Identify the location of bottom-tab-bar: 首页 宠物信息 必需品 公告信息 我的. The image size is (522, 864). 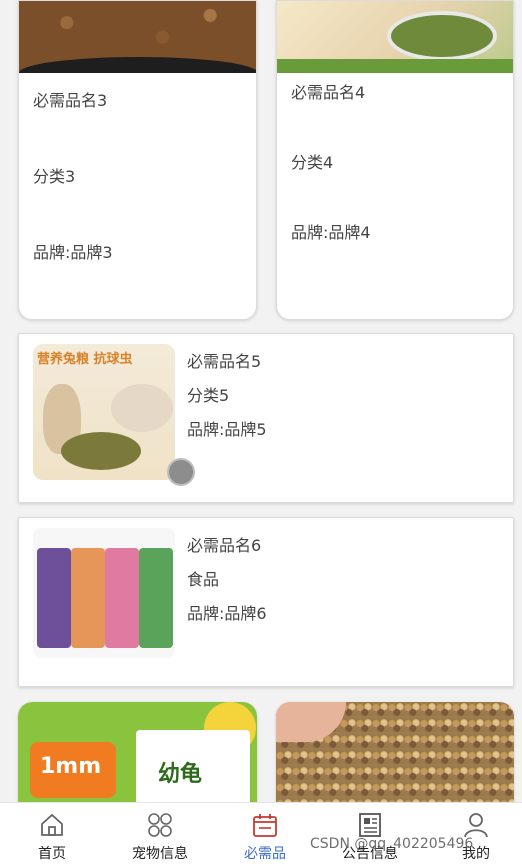
(261, 833).